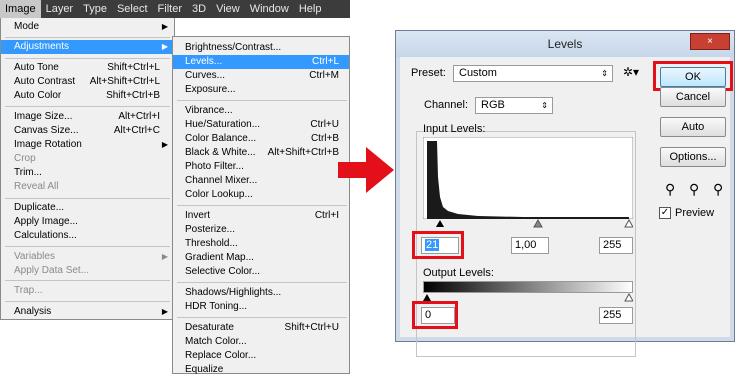 The image size is (740, 377). I want to click on menu-item-label: Desaturate, so click(209, 327).